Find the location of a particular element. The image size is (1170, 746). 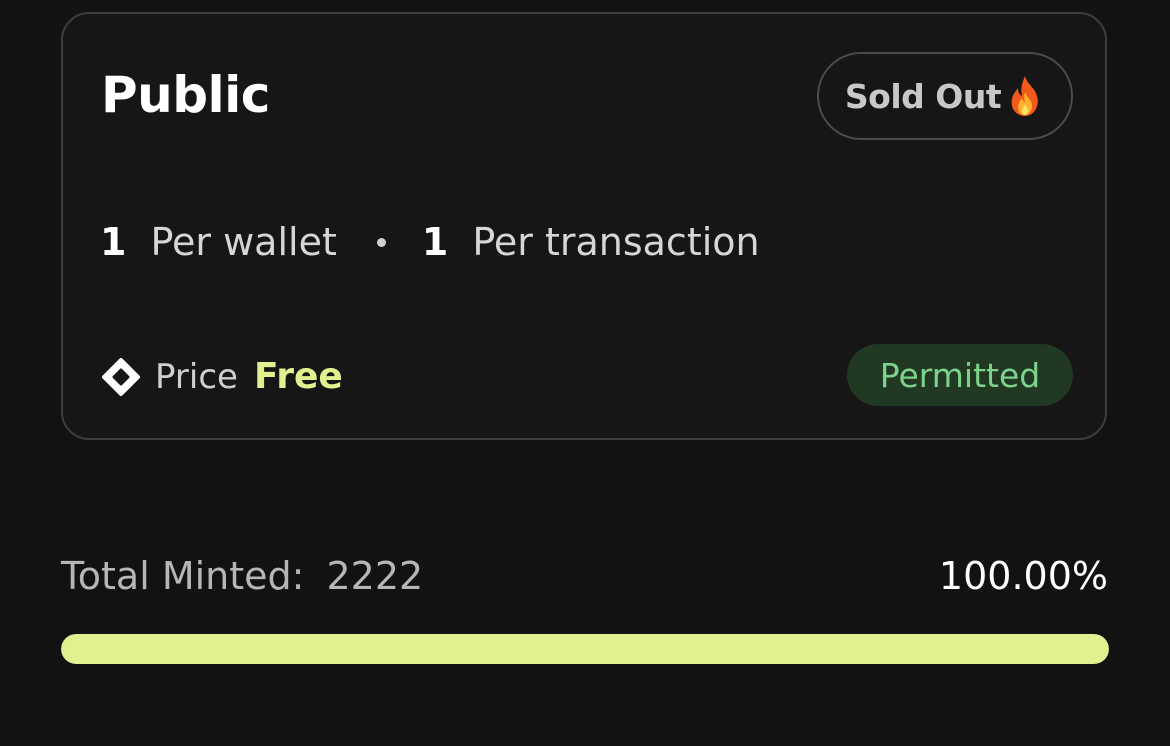

fire-icon is located at coordinates (1025, 96).